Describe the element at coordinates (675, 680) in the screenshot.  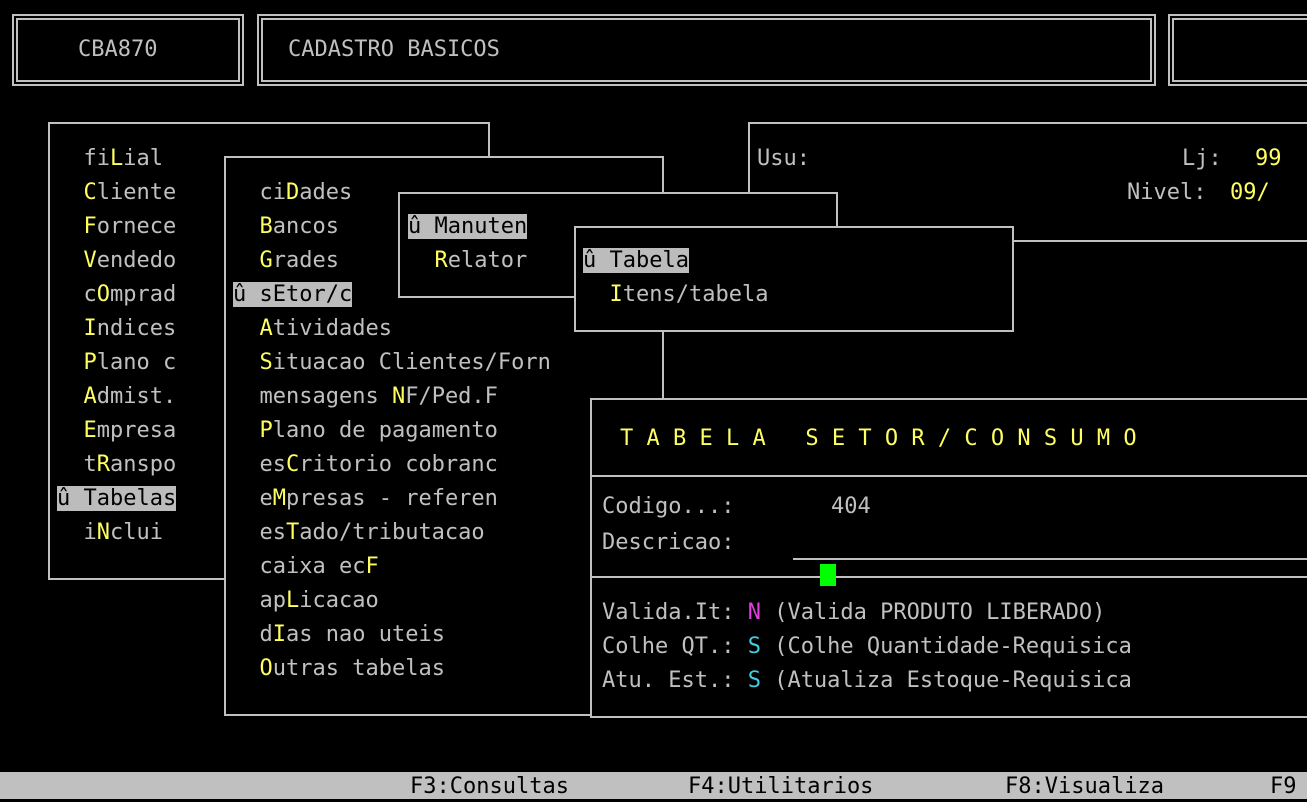
I see `form-field-label: Atu. Est.:` at that location.